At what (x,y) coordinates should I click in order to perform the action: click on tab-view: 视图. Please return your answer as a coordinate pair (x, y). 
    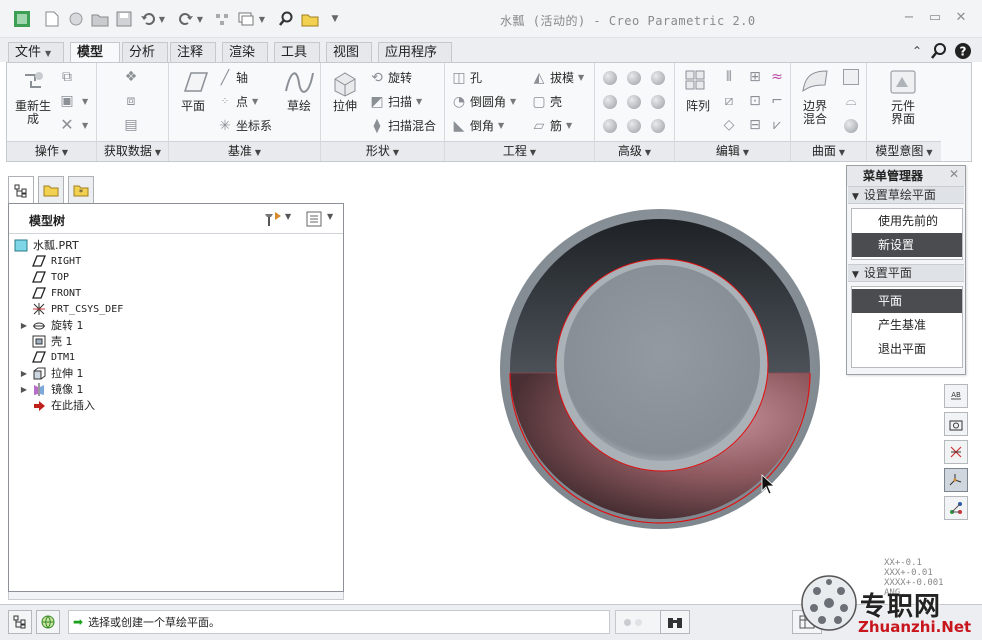
    Looking at the image, I should click on (349, 52).